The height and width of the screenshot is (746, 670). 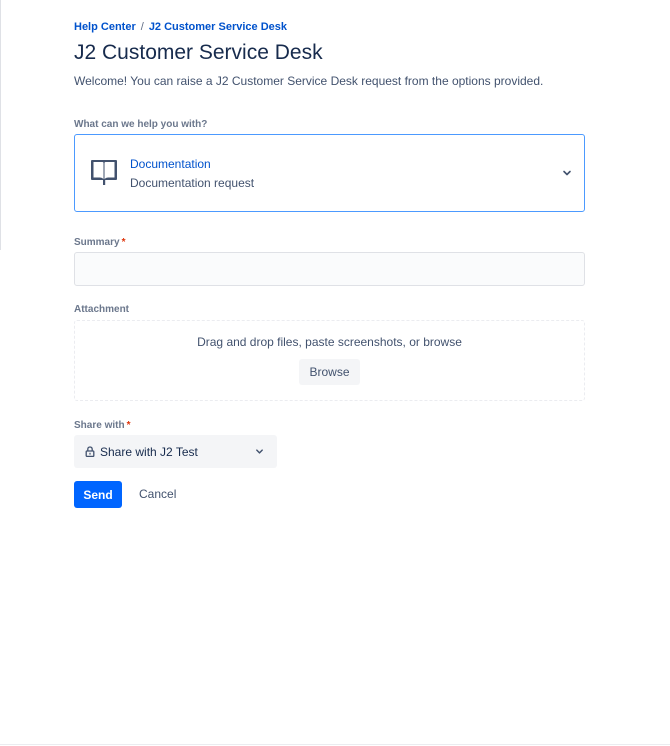 I want to click on page-title: J2 Customer Service Desk, so click(x=198, y=52).